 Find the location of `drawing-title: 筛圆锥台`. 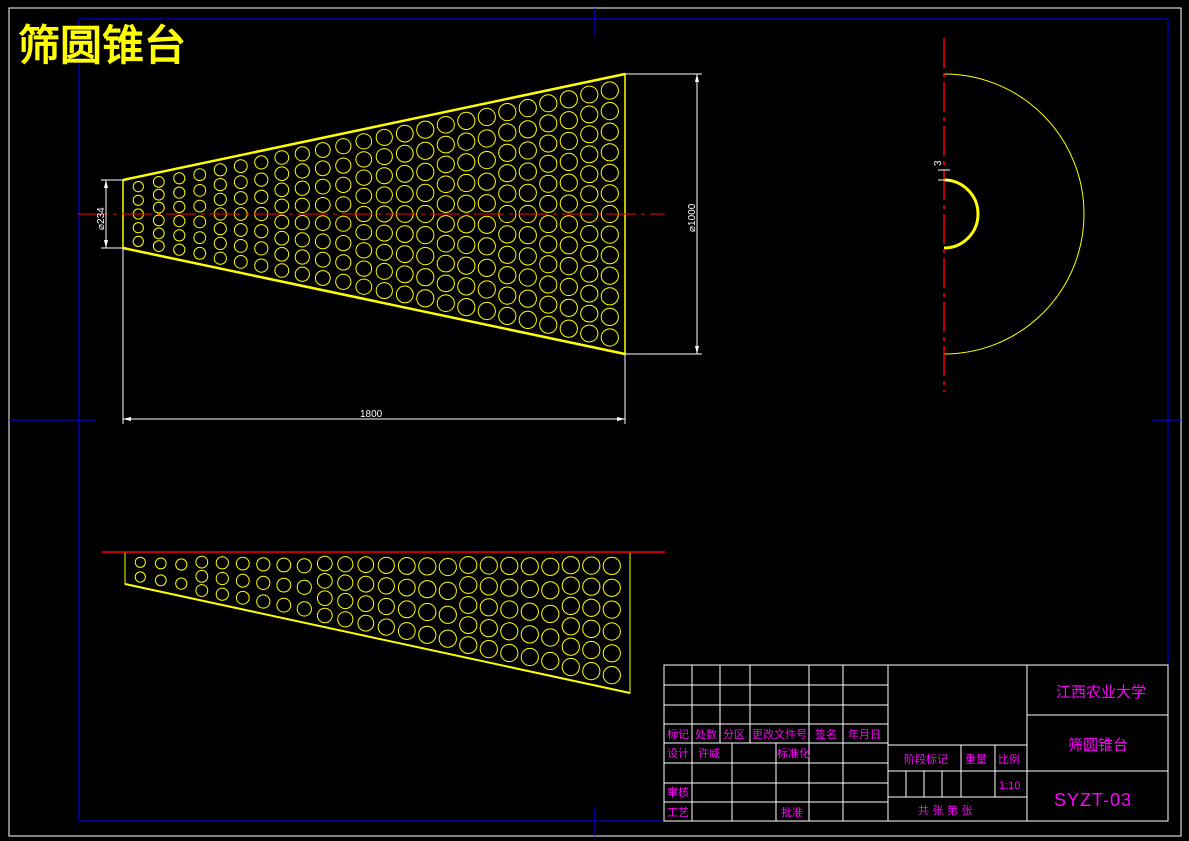

drawing-title: 筛圆锥台 is located at coordinates (102, 45).